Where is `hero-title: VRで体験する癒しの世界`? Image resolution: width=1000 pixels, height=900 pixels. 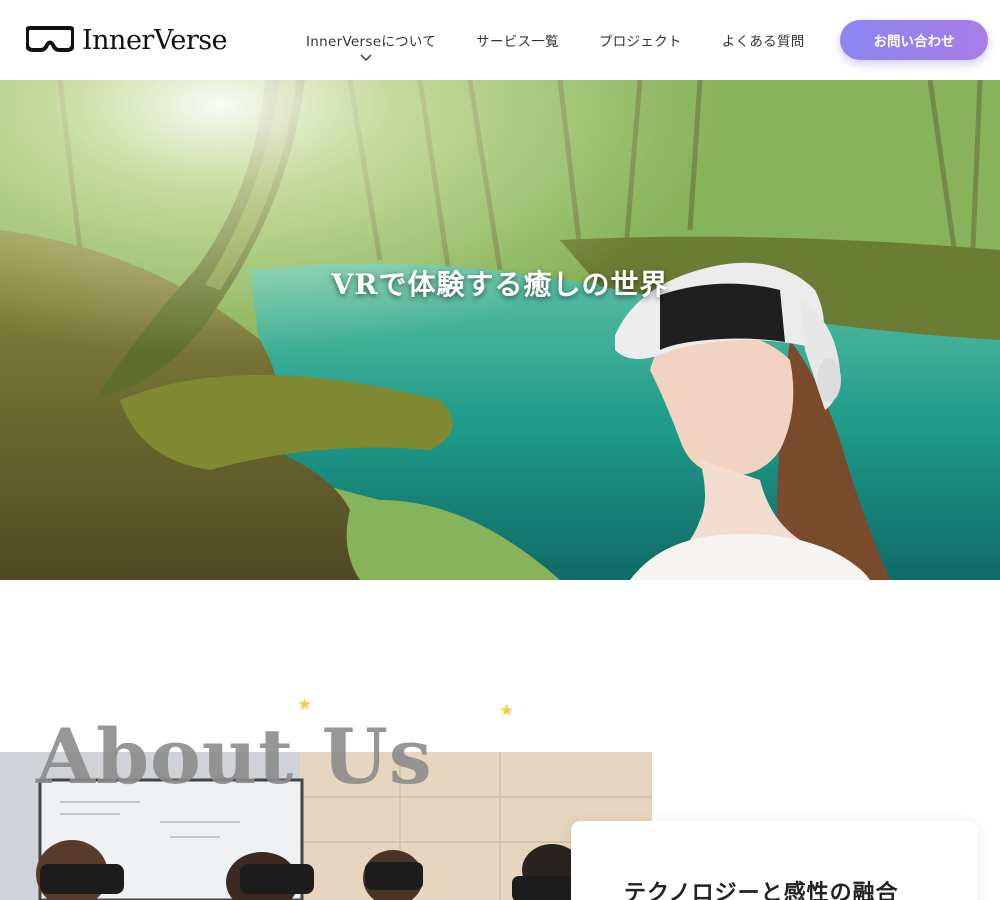 hero-title: VRで体験する癒しの世界 is located at coordinates (500, 284).